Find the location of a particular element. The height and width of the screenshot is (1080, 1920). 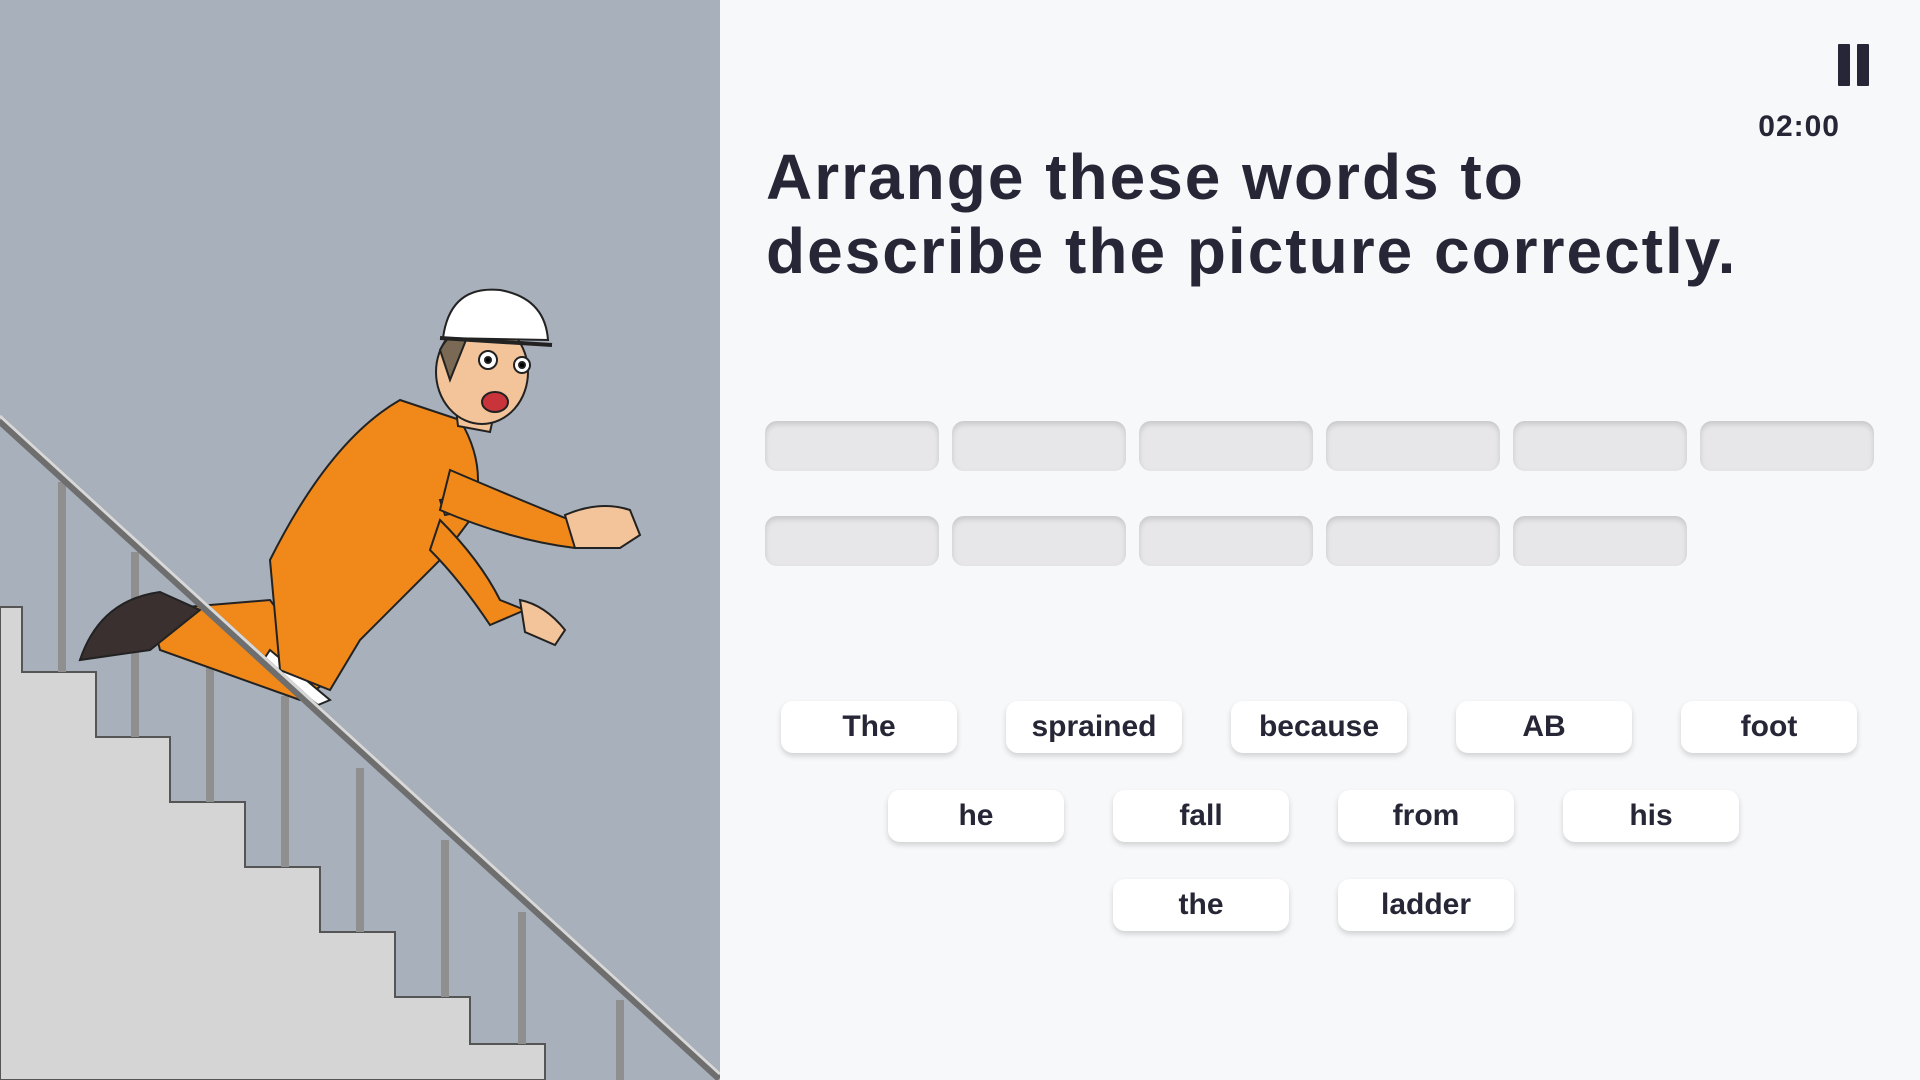

word-chip: his is located at coordinates (1651, 816).